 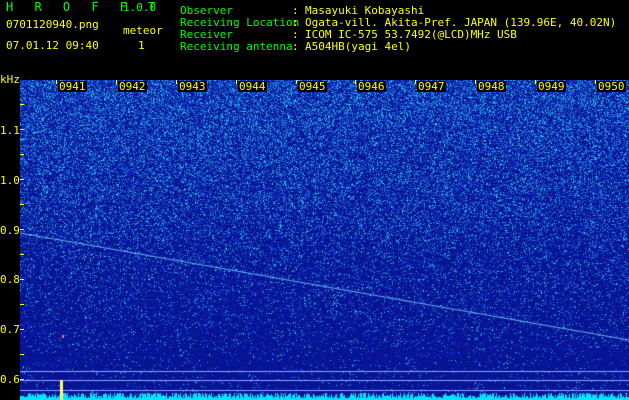 What do you see at coordinates (141, 45) in the screenshot?
I see `meteor-count: 1` at bounding box center [141, 45].